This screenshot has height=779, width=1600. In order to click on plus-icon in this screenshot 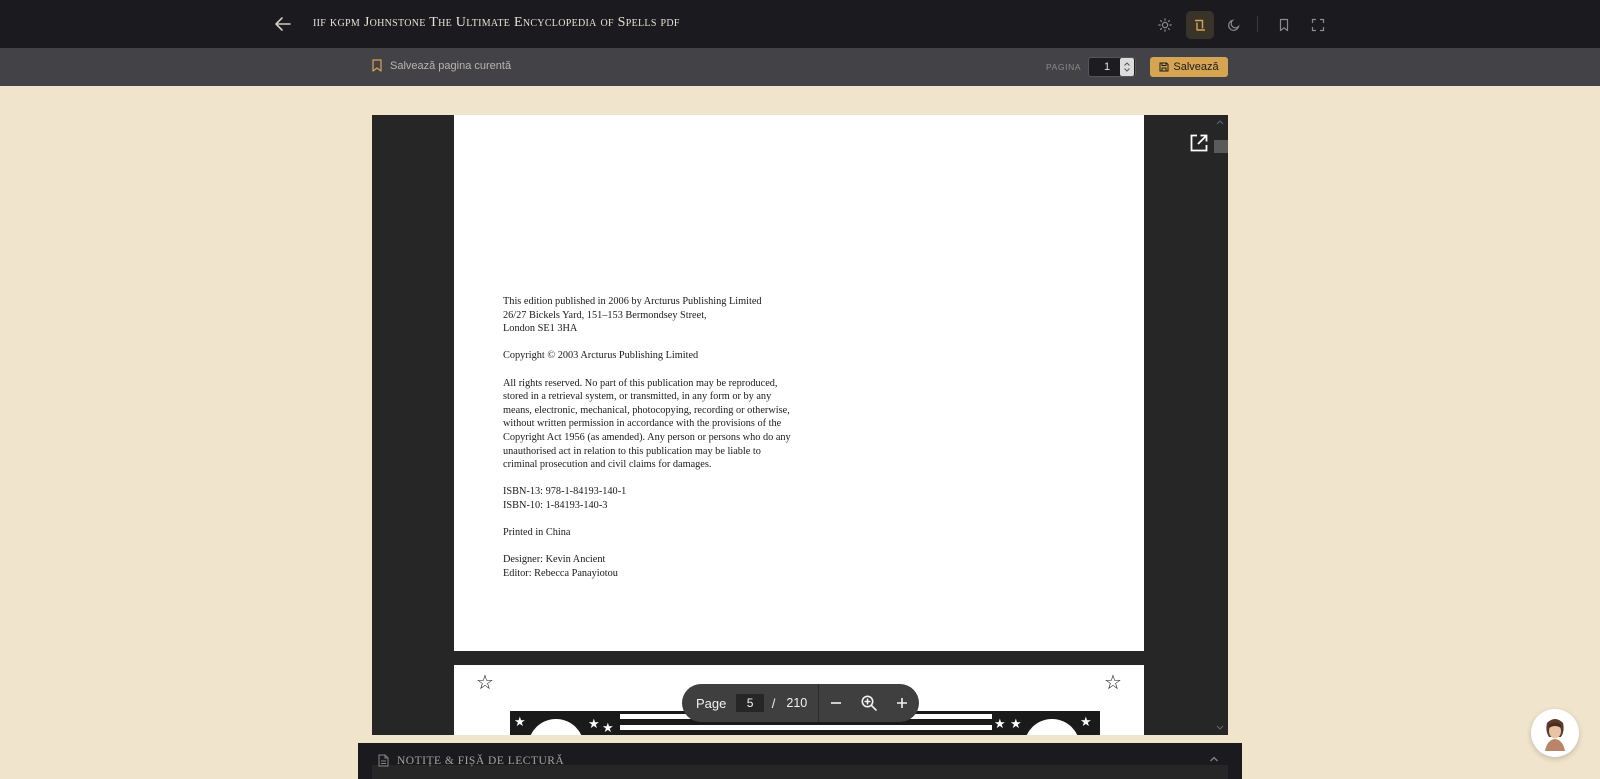, I will do `click(902, 703)`.